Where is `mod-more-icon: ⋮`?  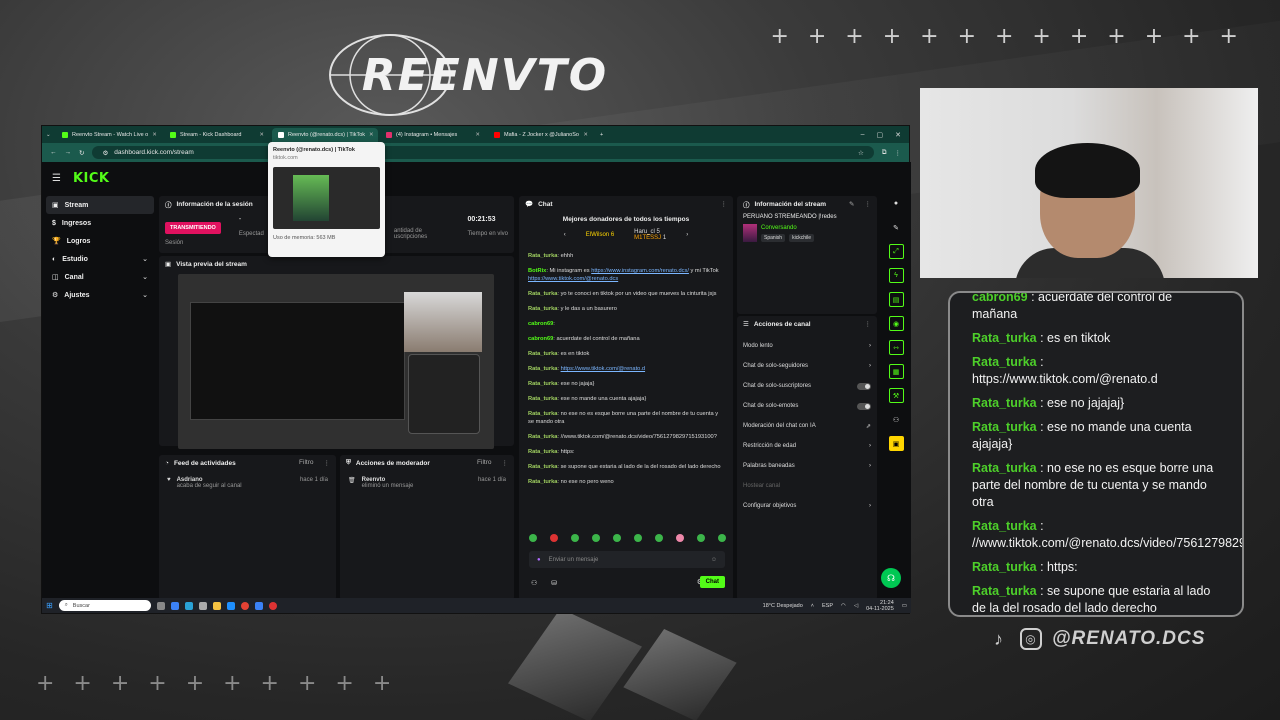 mod-more-icon: ⋮ is located at coordinates (505, 463).